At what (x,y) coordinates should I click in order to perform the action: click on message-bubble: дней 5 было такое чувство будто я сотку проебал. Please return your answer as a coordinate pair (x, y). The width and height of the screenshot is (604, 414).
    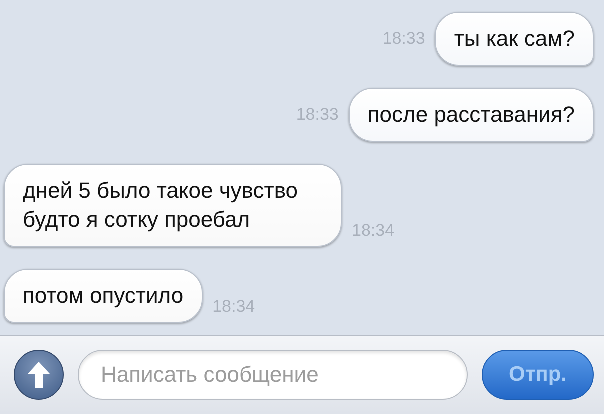
    Looking at the image, I should click on (173, 205).